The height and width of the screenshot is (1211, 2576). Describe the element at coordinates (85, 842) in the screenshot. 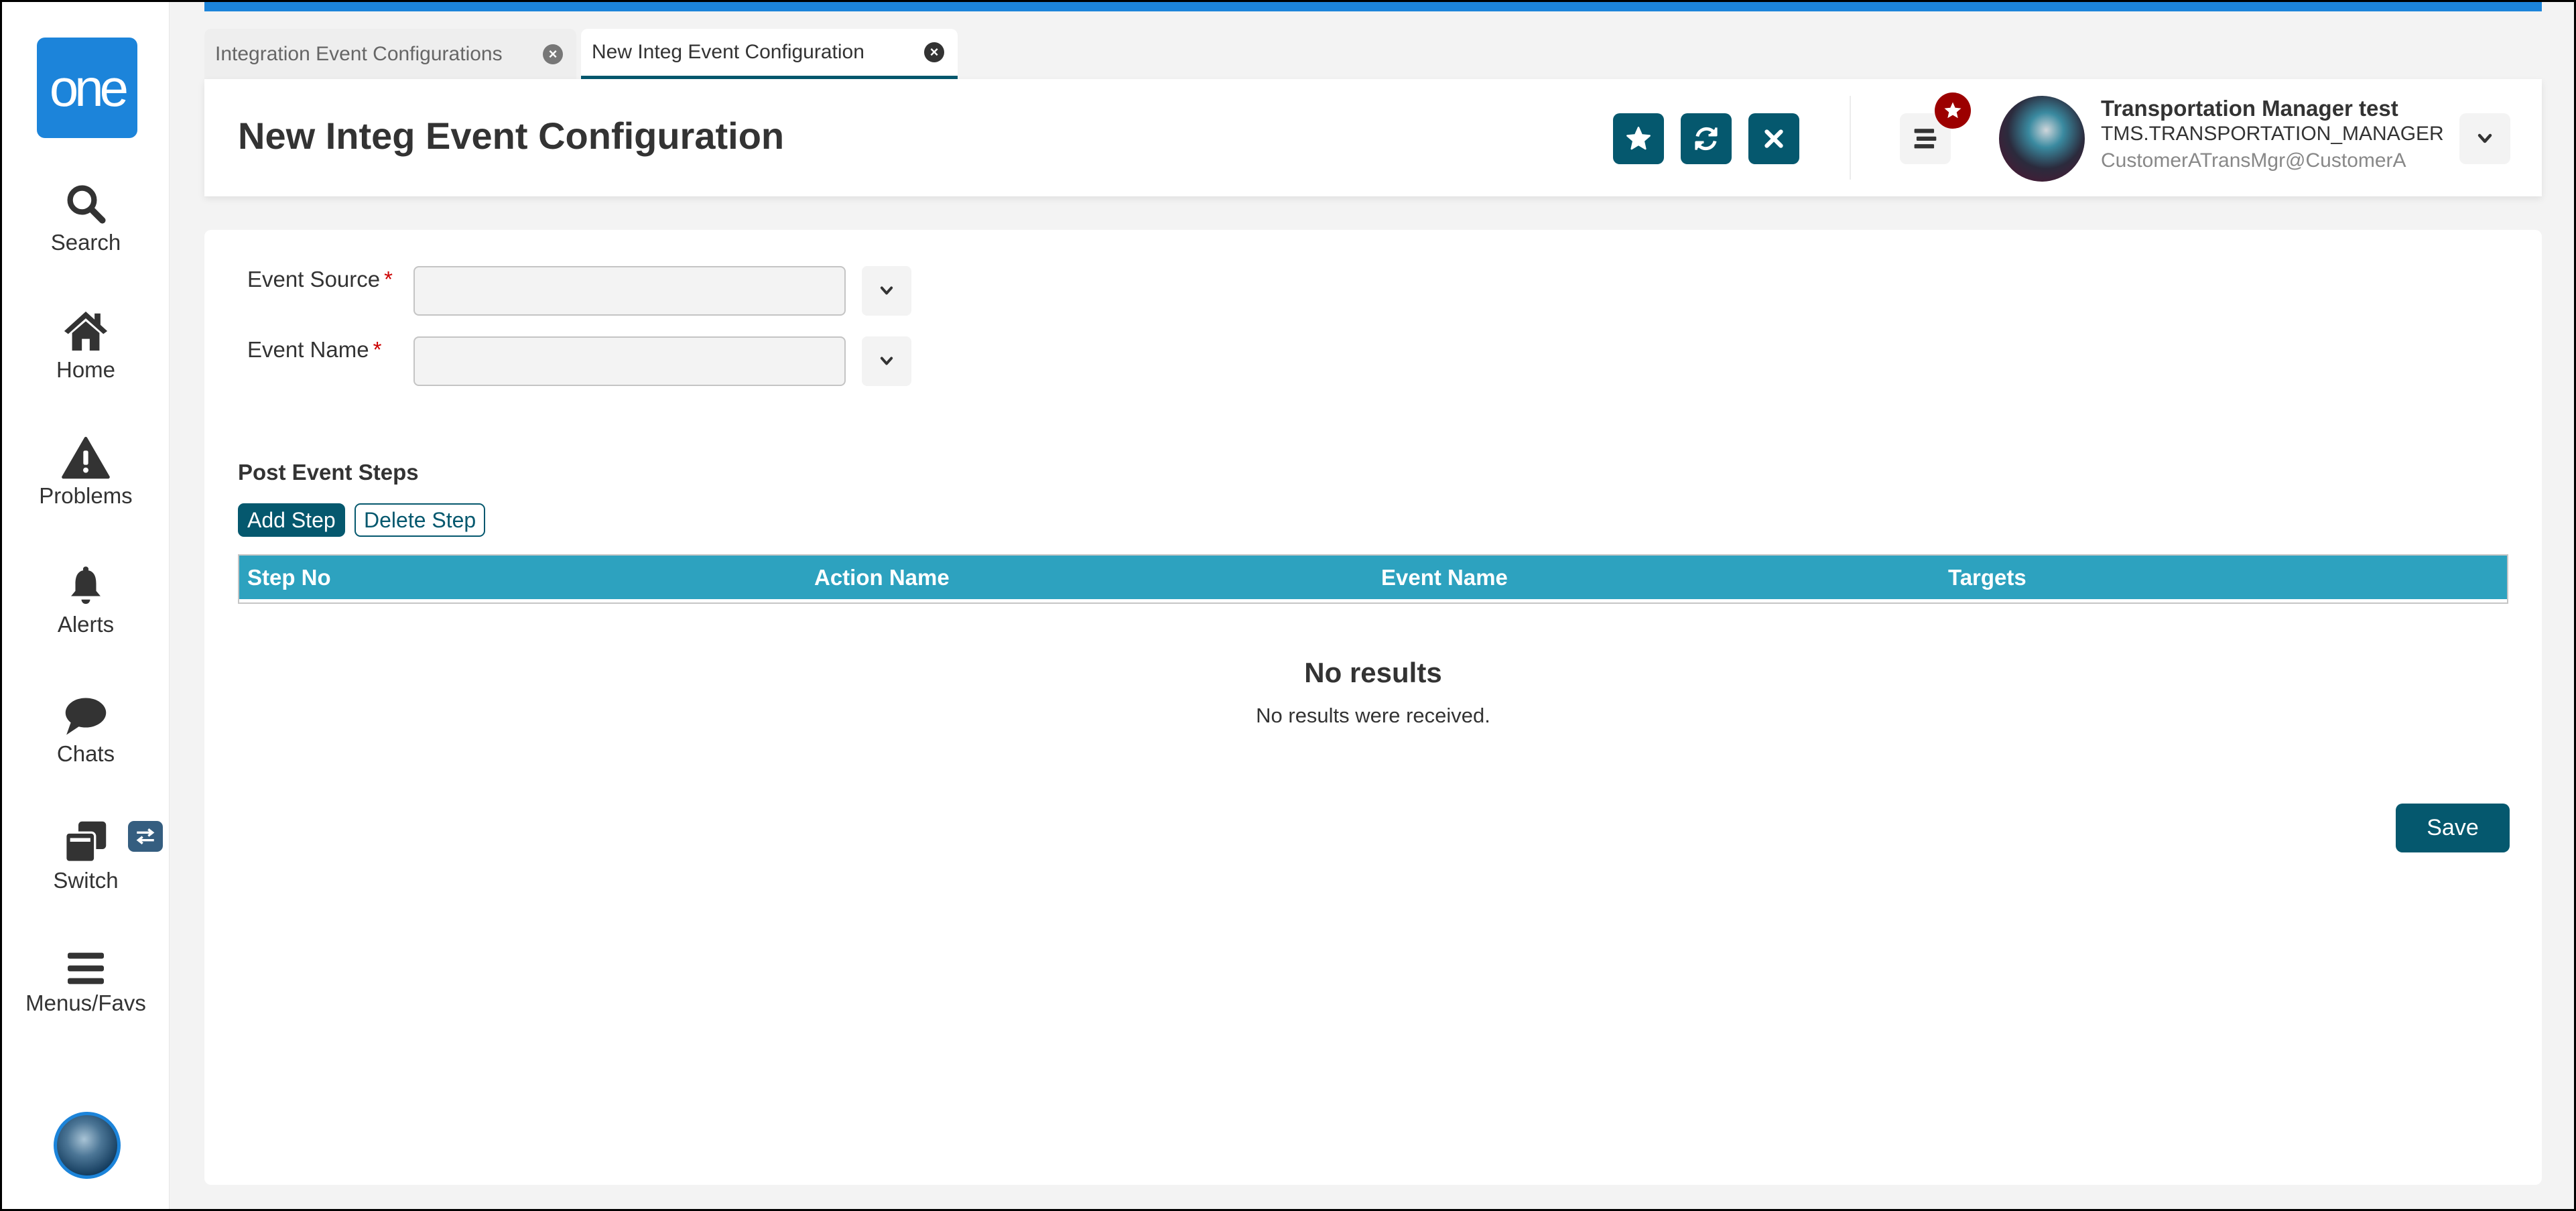

I see `window-switch-icon` at that location.